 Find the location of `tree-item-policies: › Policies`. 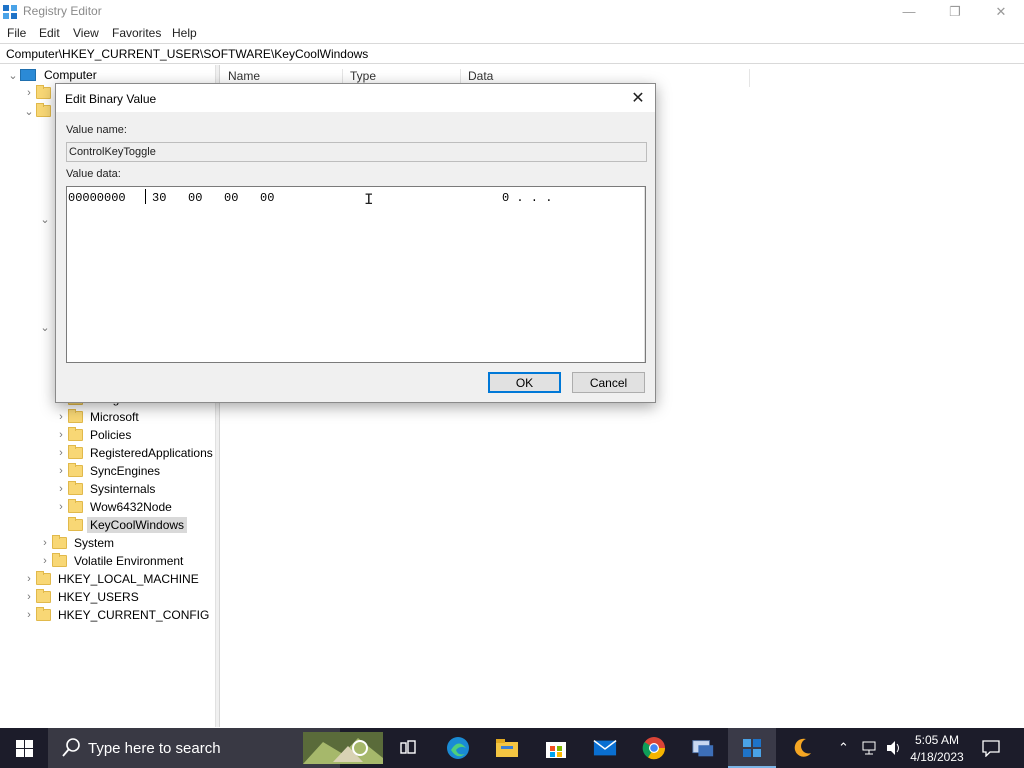

tree-item-policies: › Policies is located at coordinates (94, 435).